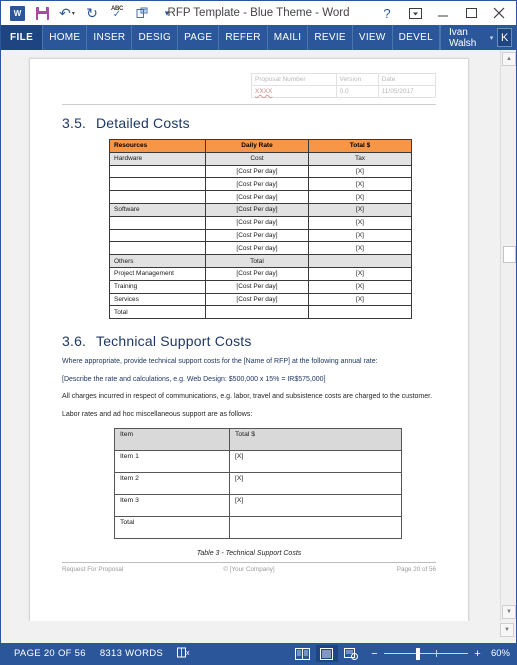 The height and width of the screenshot is (665, 517). What do you see at coordinates (131, 653) in the screenshot?
I see `status-word-count: 8313 WORDS` at bounding box center [131, 653].